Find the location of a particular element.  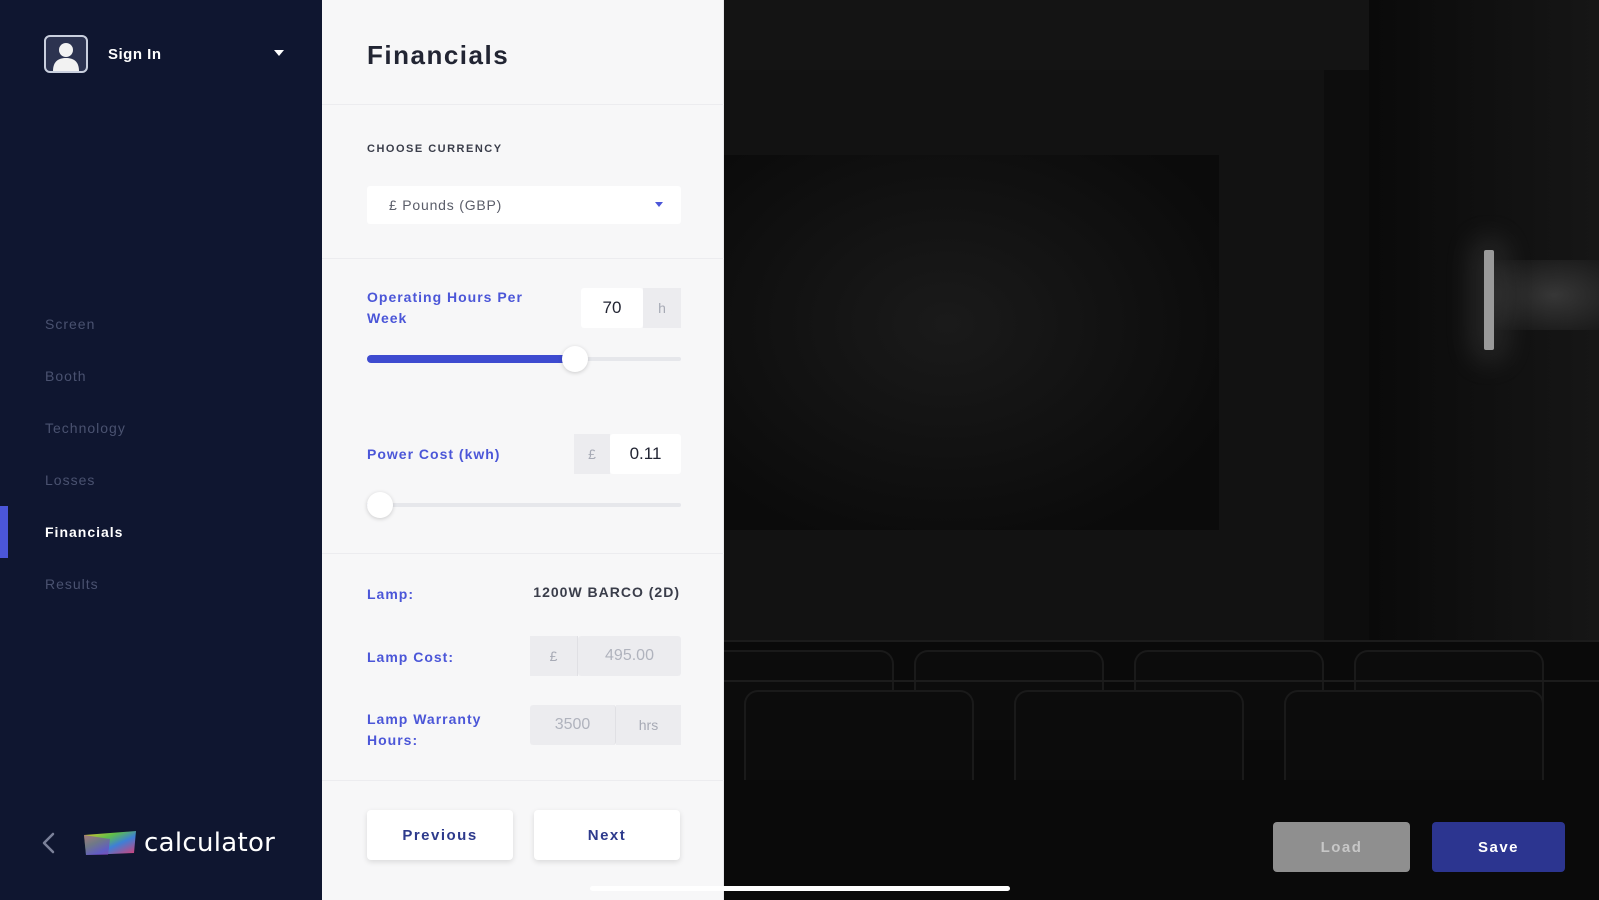

seat-row is located at coordinates (1161, 730).